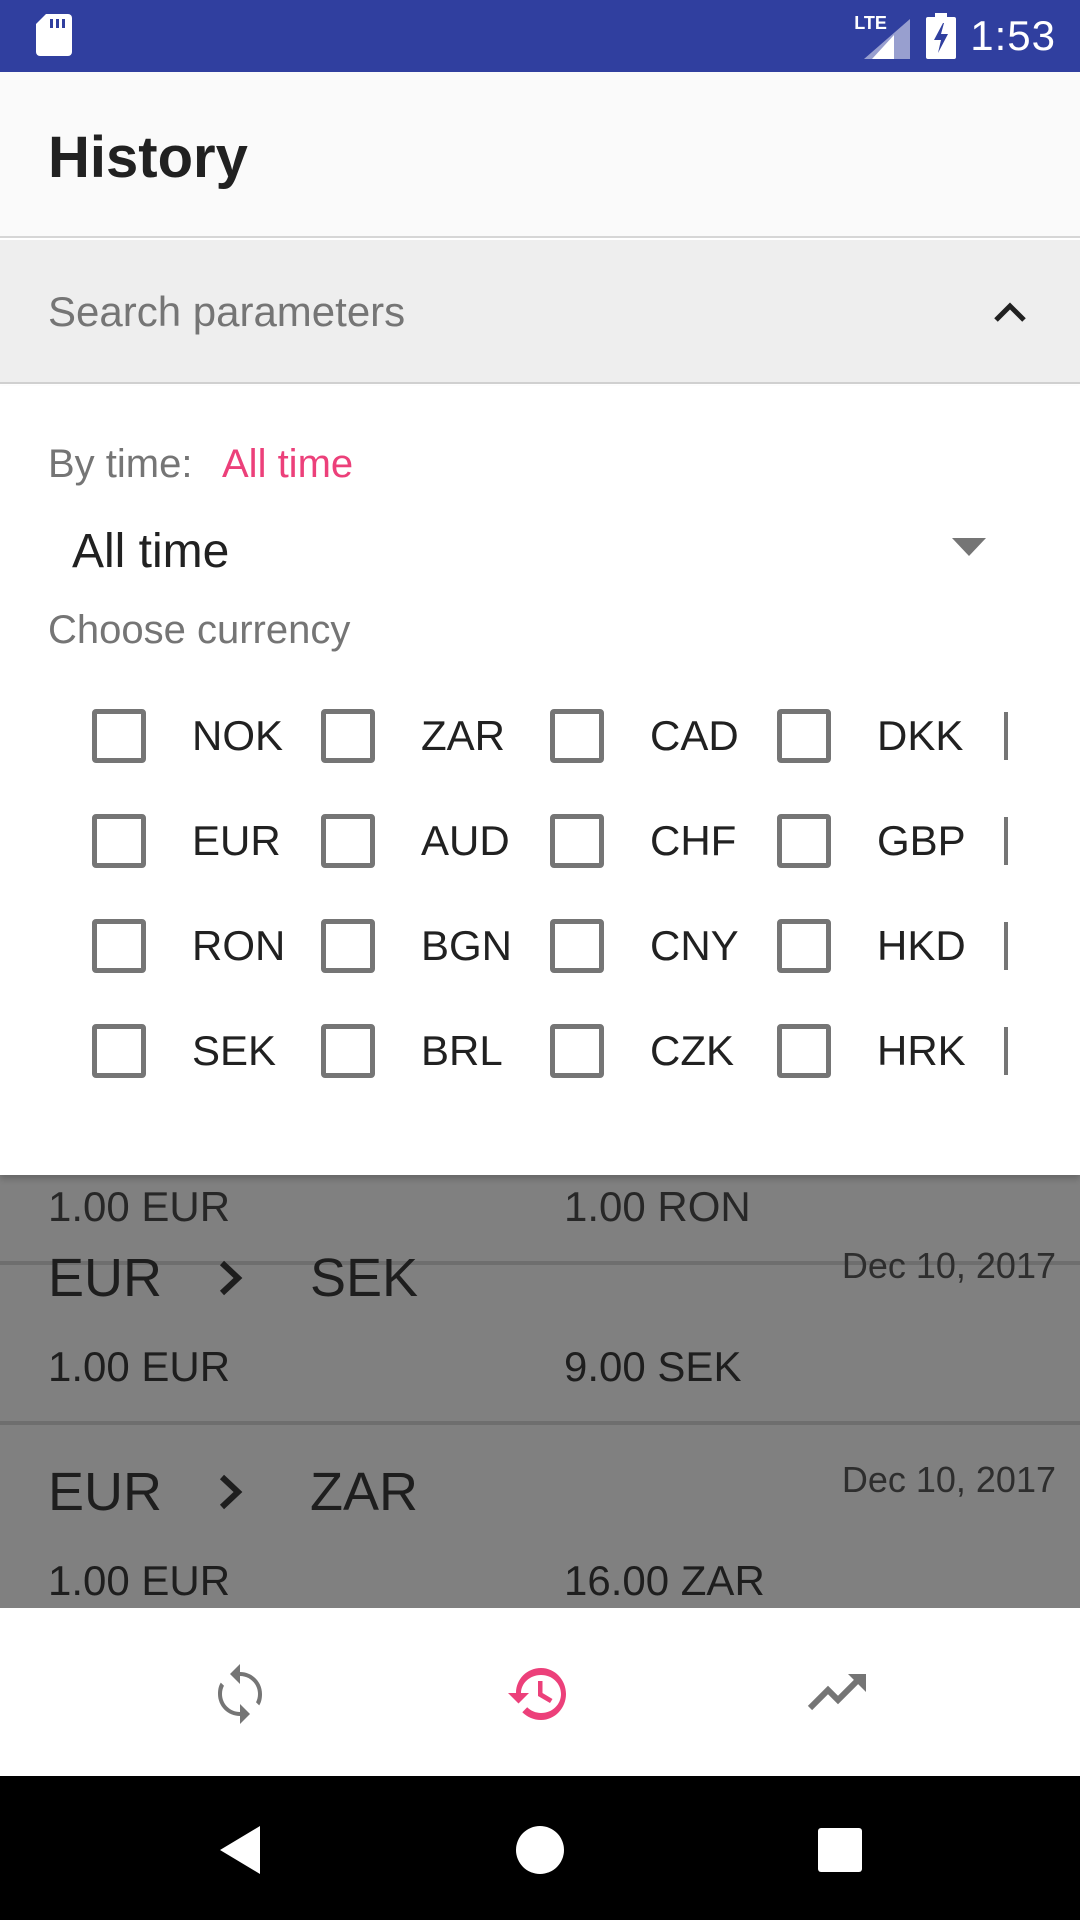 The height and width of the screenshot is (1920, 1080). I want to click on currency-code: CNY, so click(694, 945).